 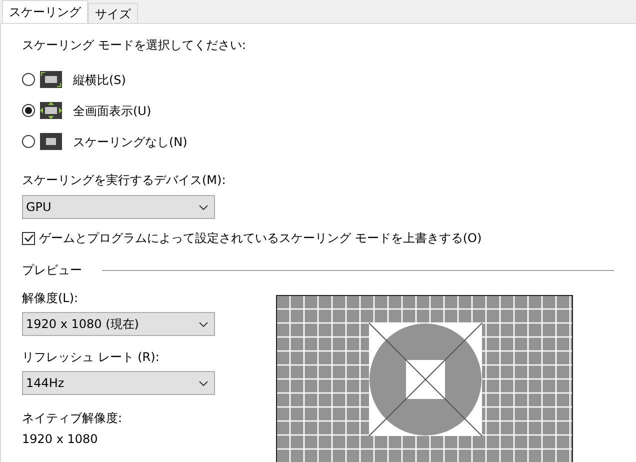 What do you see at coordinates (99, 80) in the screenshot?
I see `radio-label: 縦横比(S)` at bounding box center [99, 80].